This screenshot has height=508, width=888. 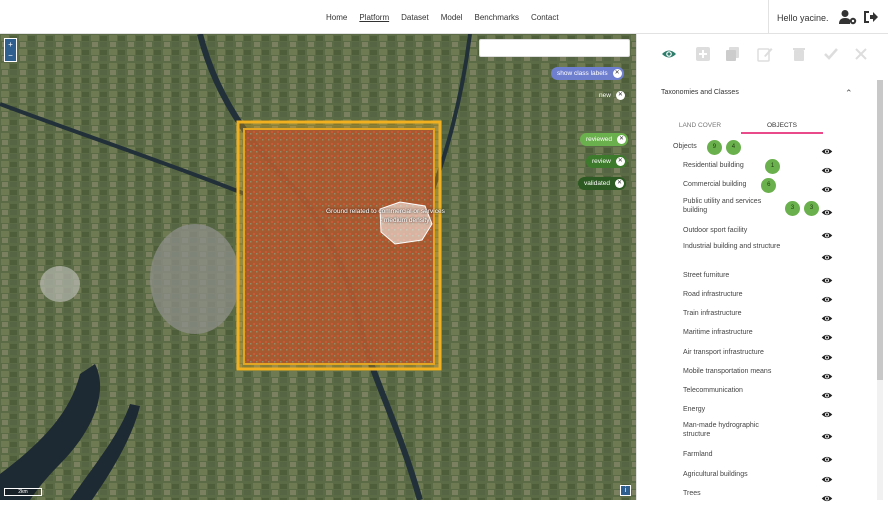 I want to click on nav-dataset: Dataset, so click(x=415, y=17).